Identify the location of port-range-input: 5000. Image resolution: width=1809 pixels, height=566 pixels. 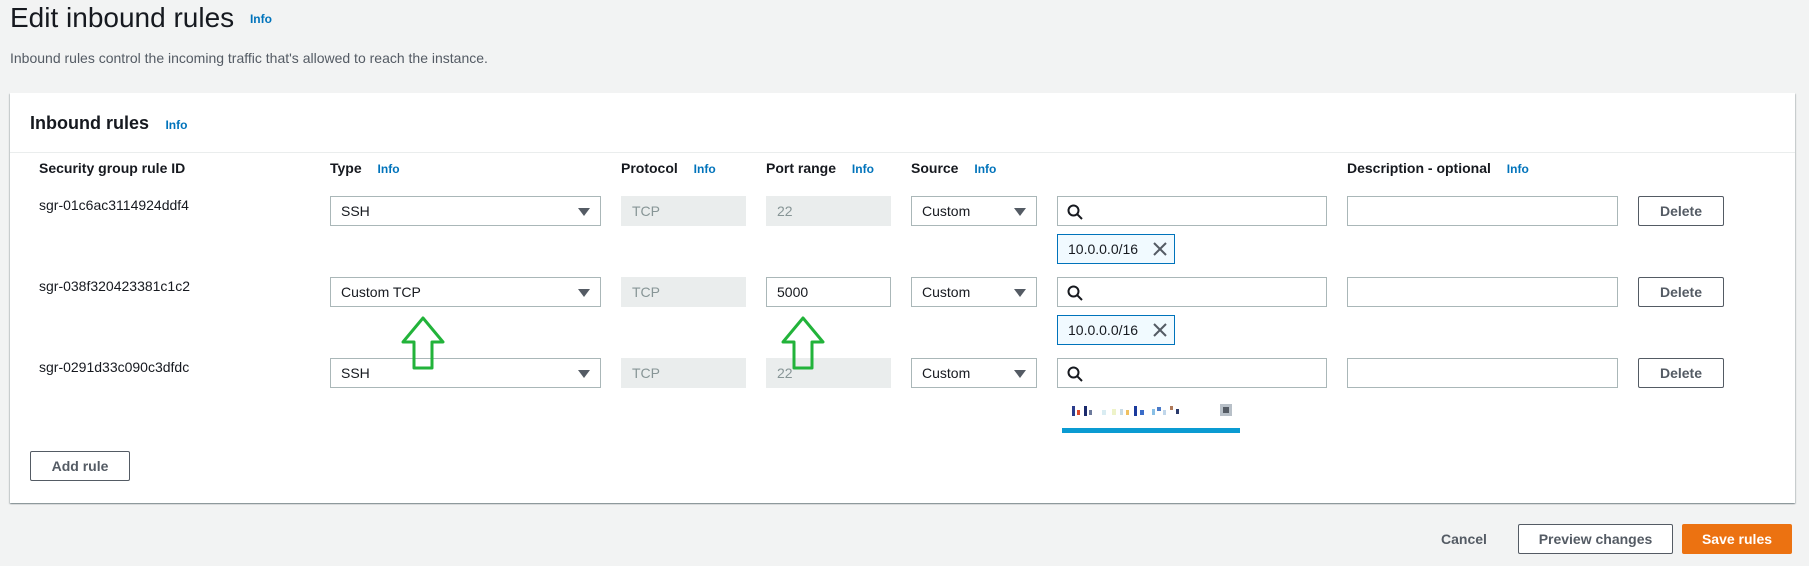
(828, 292).